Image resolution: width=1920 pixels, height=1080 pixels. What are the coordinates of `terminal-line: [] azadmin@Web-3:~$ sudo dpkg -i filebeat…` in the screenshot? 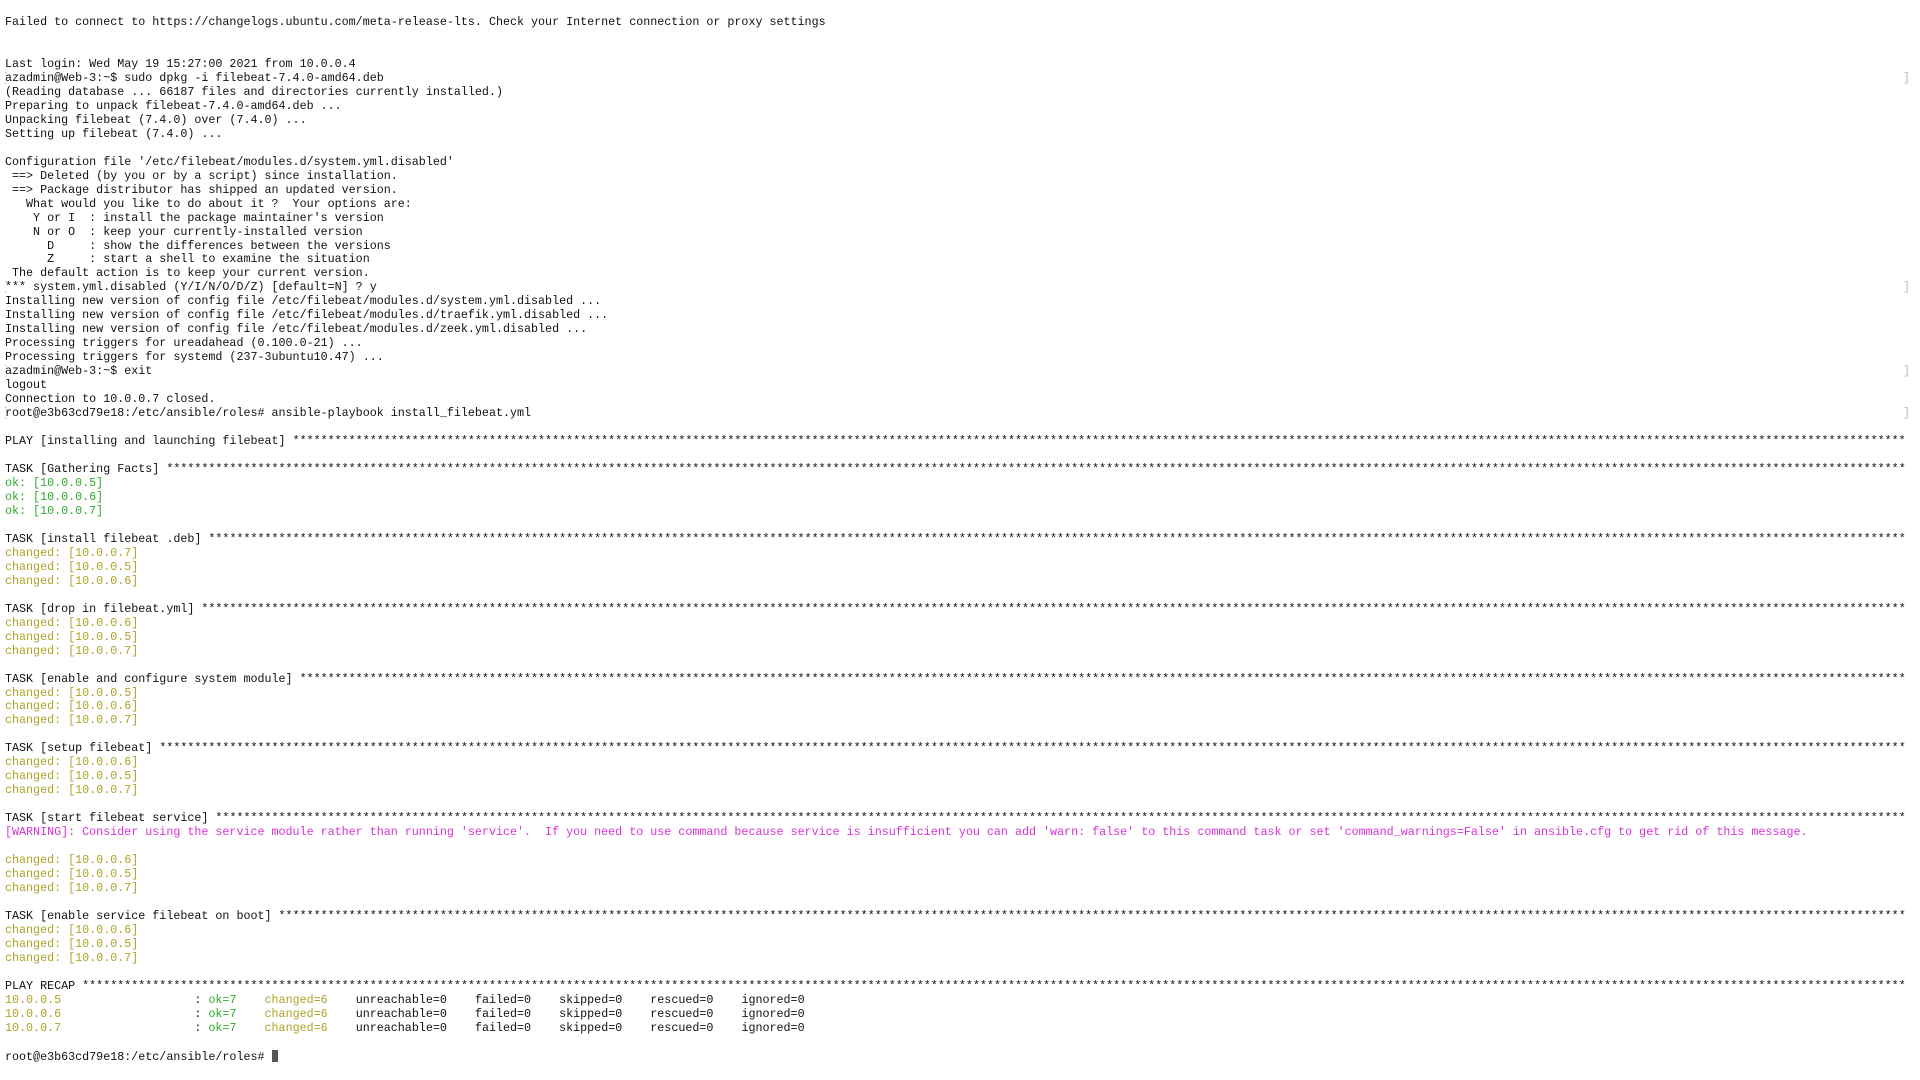 It's located at (957, 79).